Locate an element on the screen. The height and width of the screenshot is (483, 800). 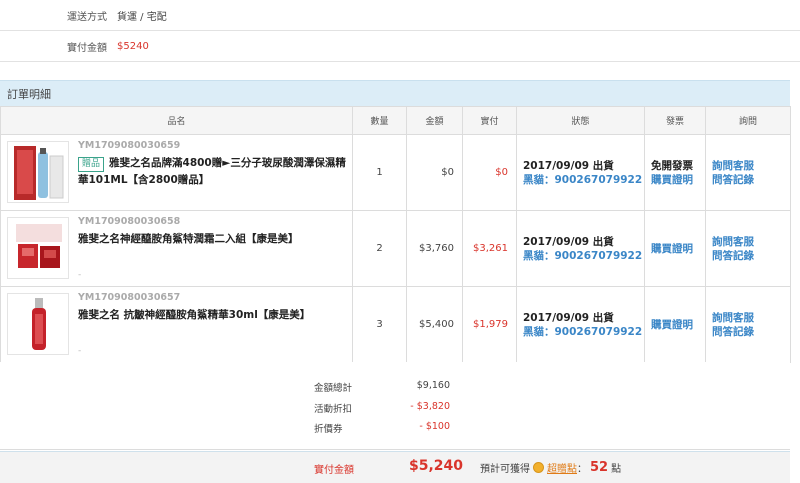
paid-value: $5240 is located at coordinates (133, 46).